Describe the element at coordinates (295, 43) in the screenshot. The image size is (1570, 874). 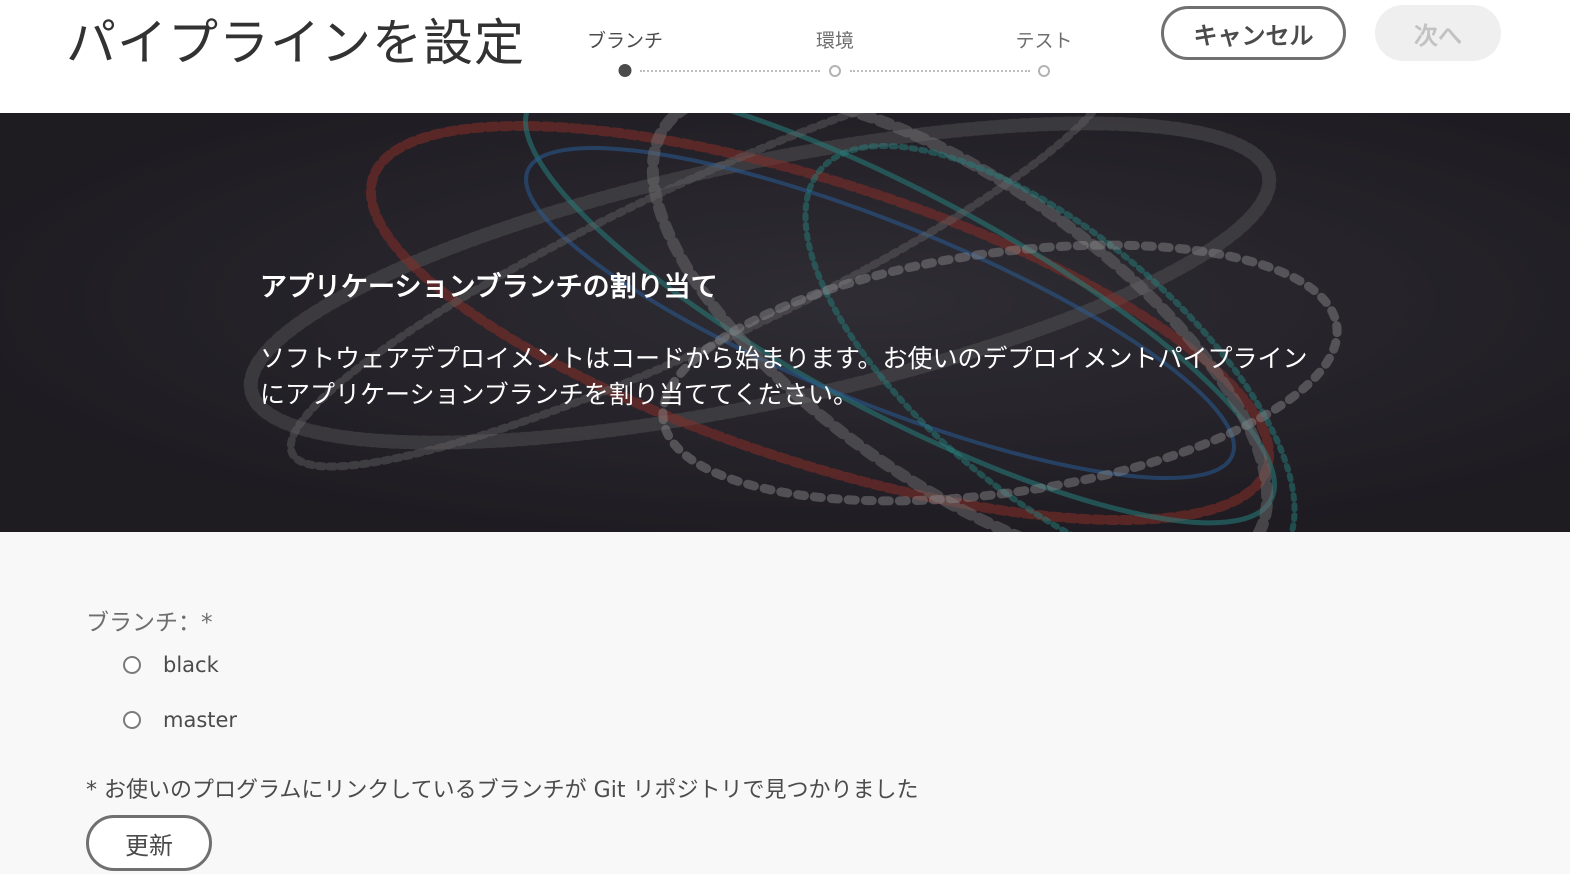
I see `page-title: パイプラインを設定` at that location.